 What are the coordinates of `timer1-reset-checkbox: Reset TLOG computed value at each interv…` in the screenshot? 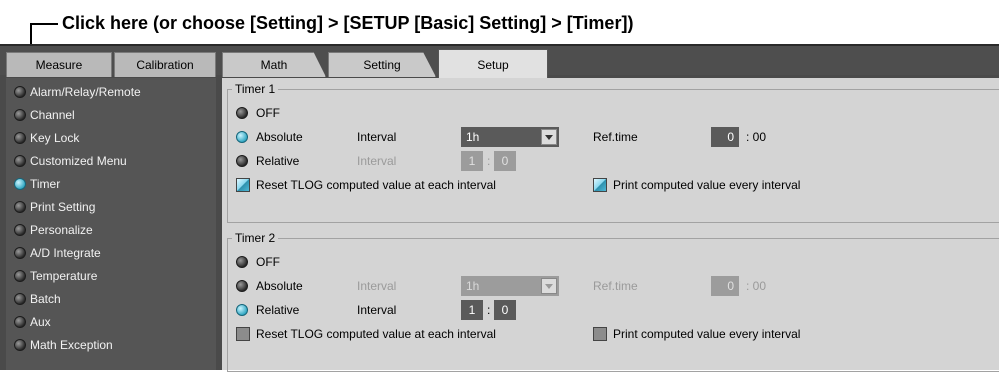 It's located at (366, 185).